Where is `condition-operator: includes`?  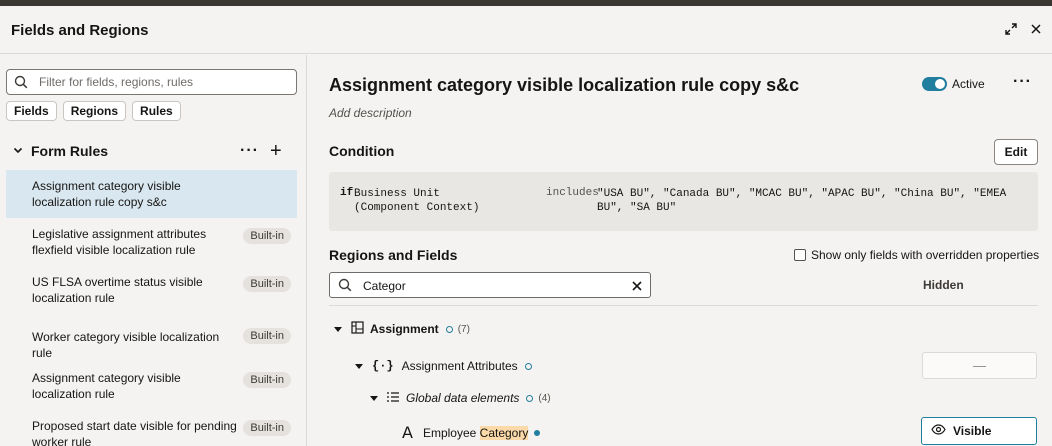 condition-operator: includes is located at coordinates (572, 193).